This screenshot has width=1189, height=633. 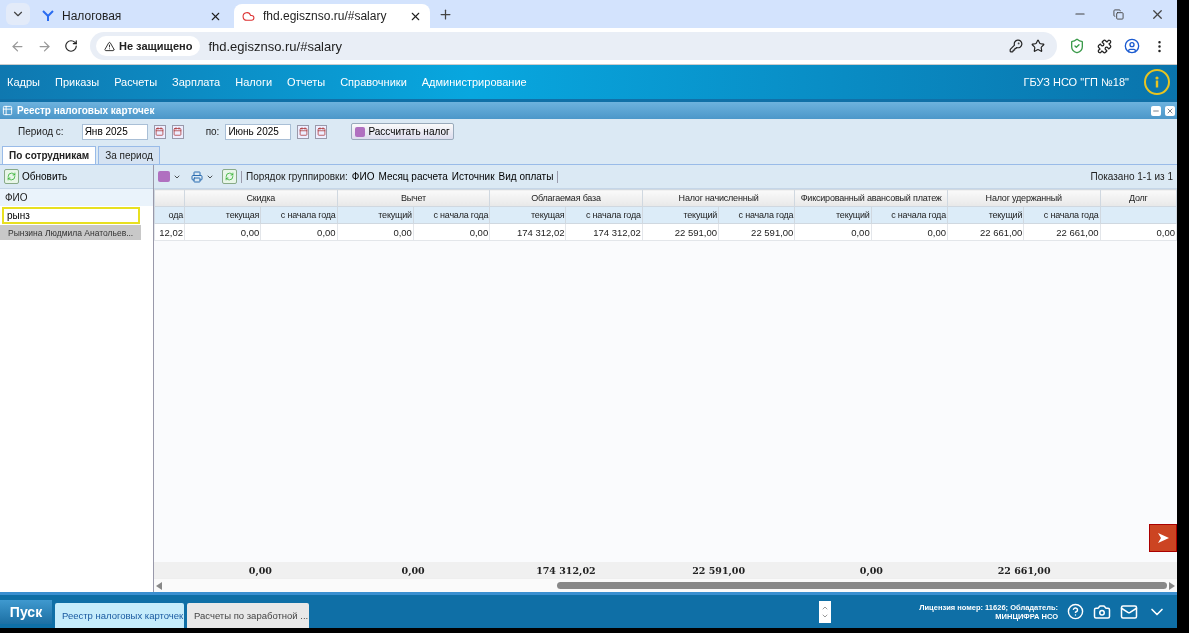 What do you see at coordinates (718, 198) in the screenshot?
I see `column-group-header: Налог начисленный` at bounding box center [718, 198].